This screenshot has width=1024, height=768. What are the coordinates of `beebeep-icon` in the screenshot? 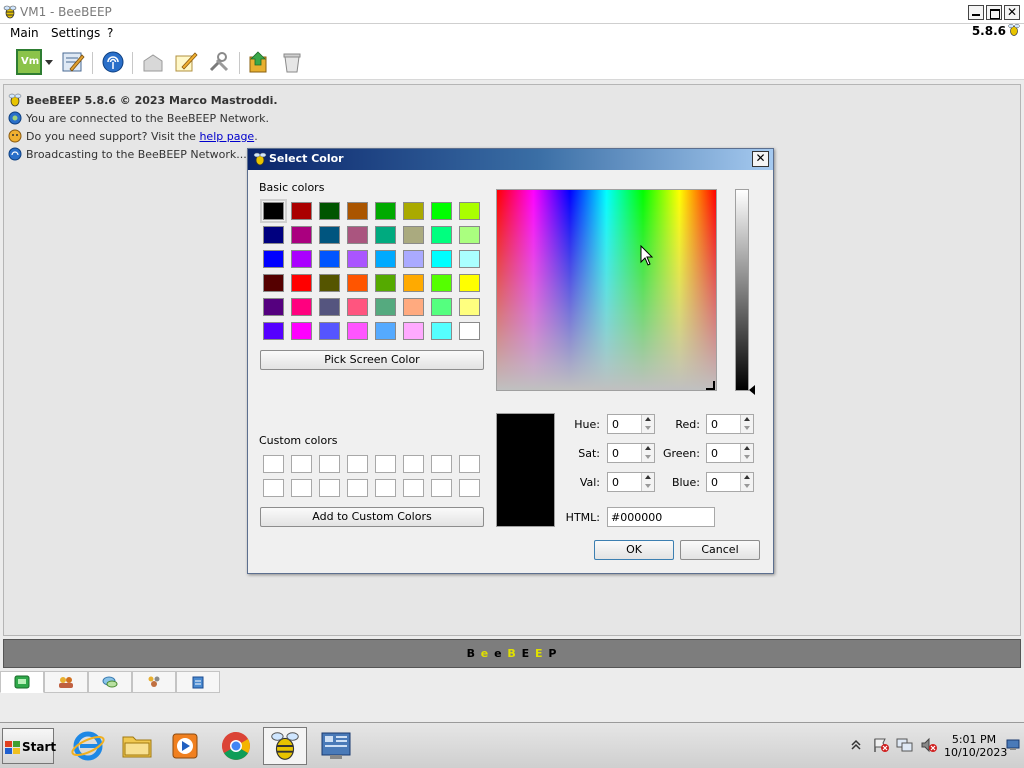 It's located at (285, 746).